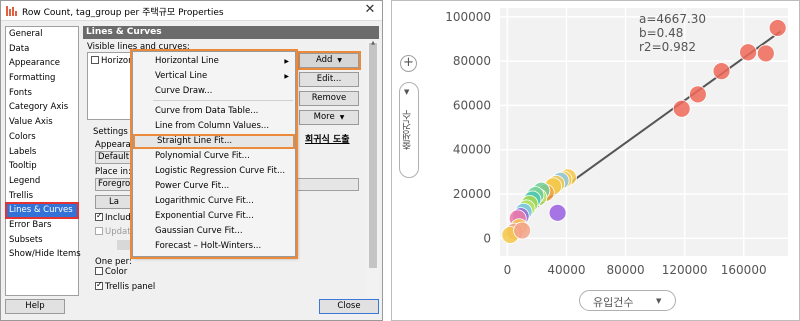 The image size is (800, 321). Describe the element at coordinates (487, 238) in the screenshot. I see `y-tick-label: 0` at that location.